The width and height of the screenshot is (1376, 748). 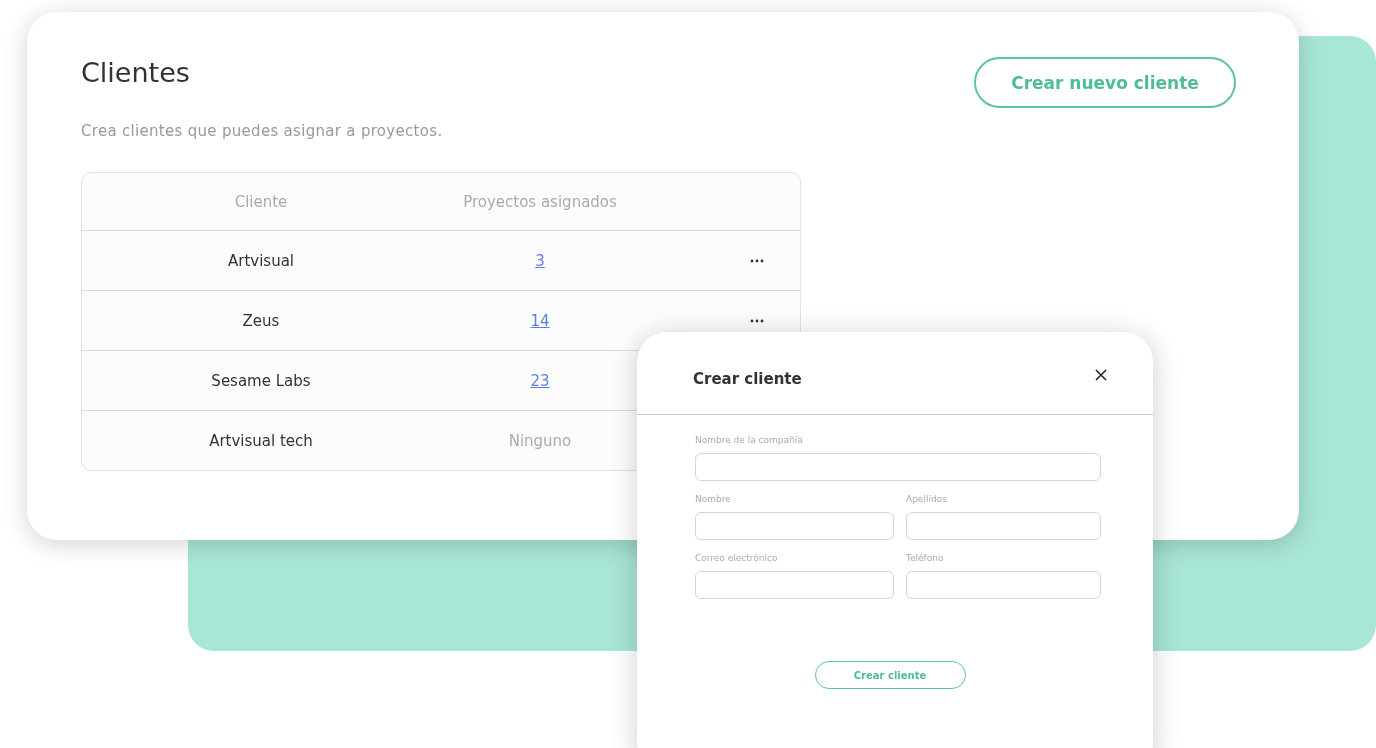 I want to click on column-header: Cliente, so click(x=261, y=201).